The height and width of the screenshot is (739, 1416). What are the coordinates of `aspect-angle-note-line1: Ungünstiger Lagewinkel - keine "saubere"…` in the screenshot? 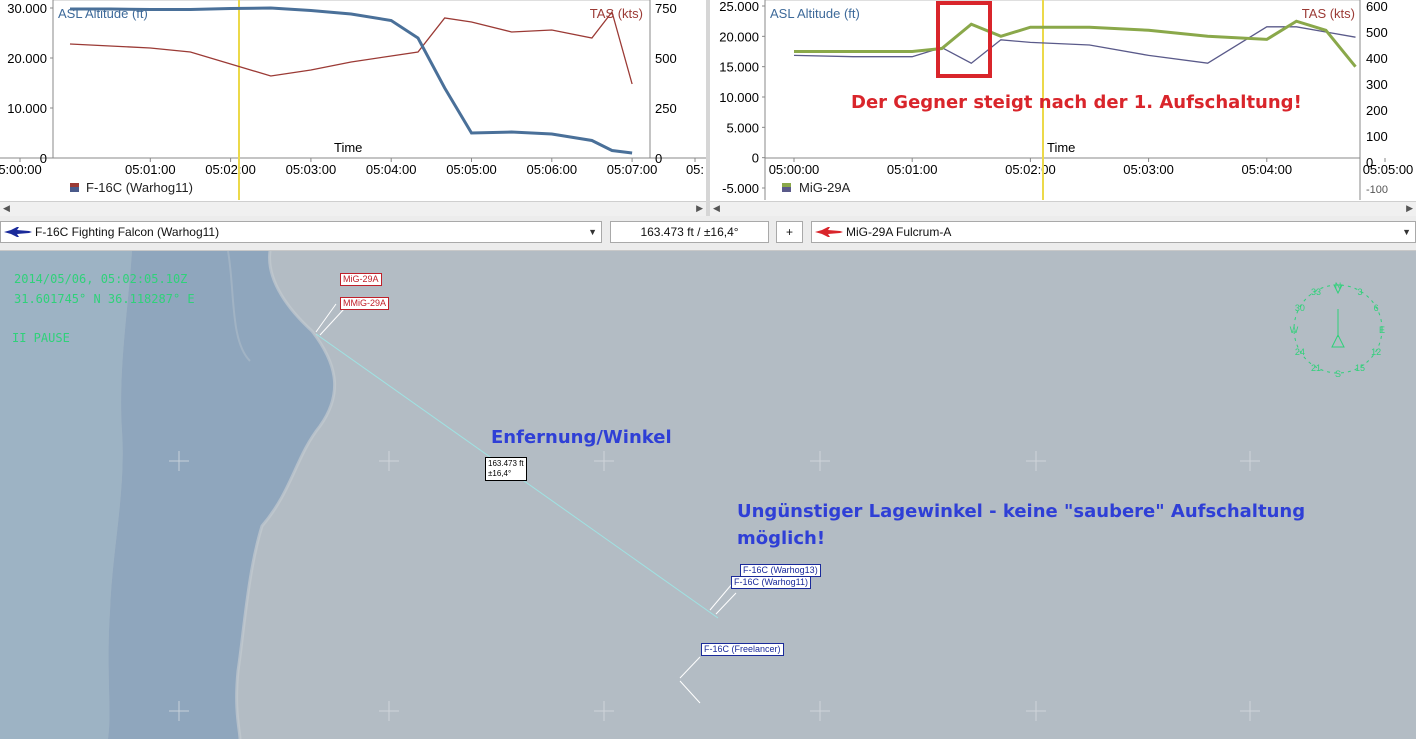 It's located at (1021, 511).